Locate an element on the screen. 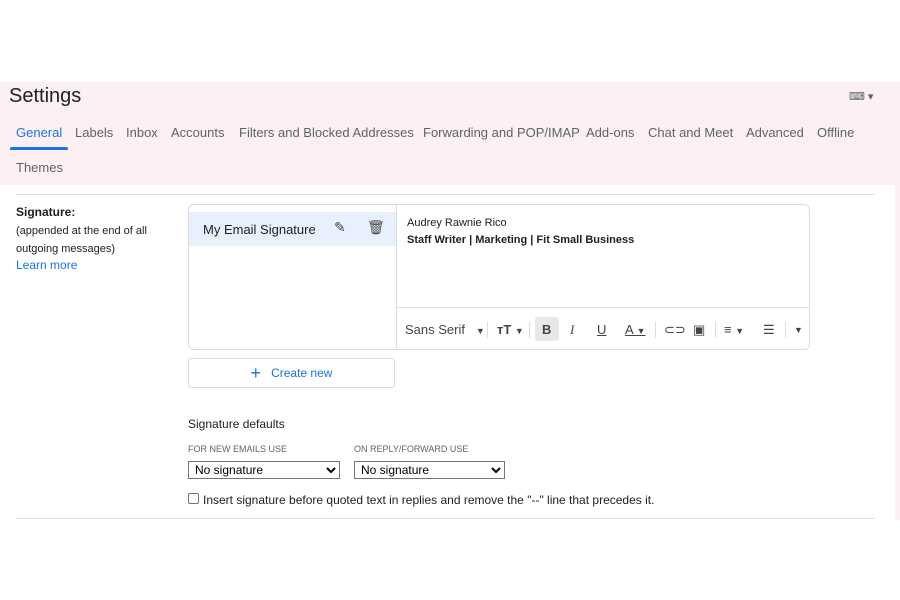 Image resolution: width=900 pixels, height=600 pixels. create-new-button: + Create new is located at coordinates (291, 373).